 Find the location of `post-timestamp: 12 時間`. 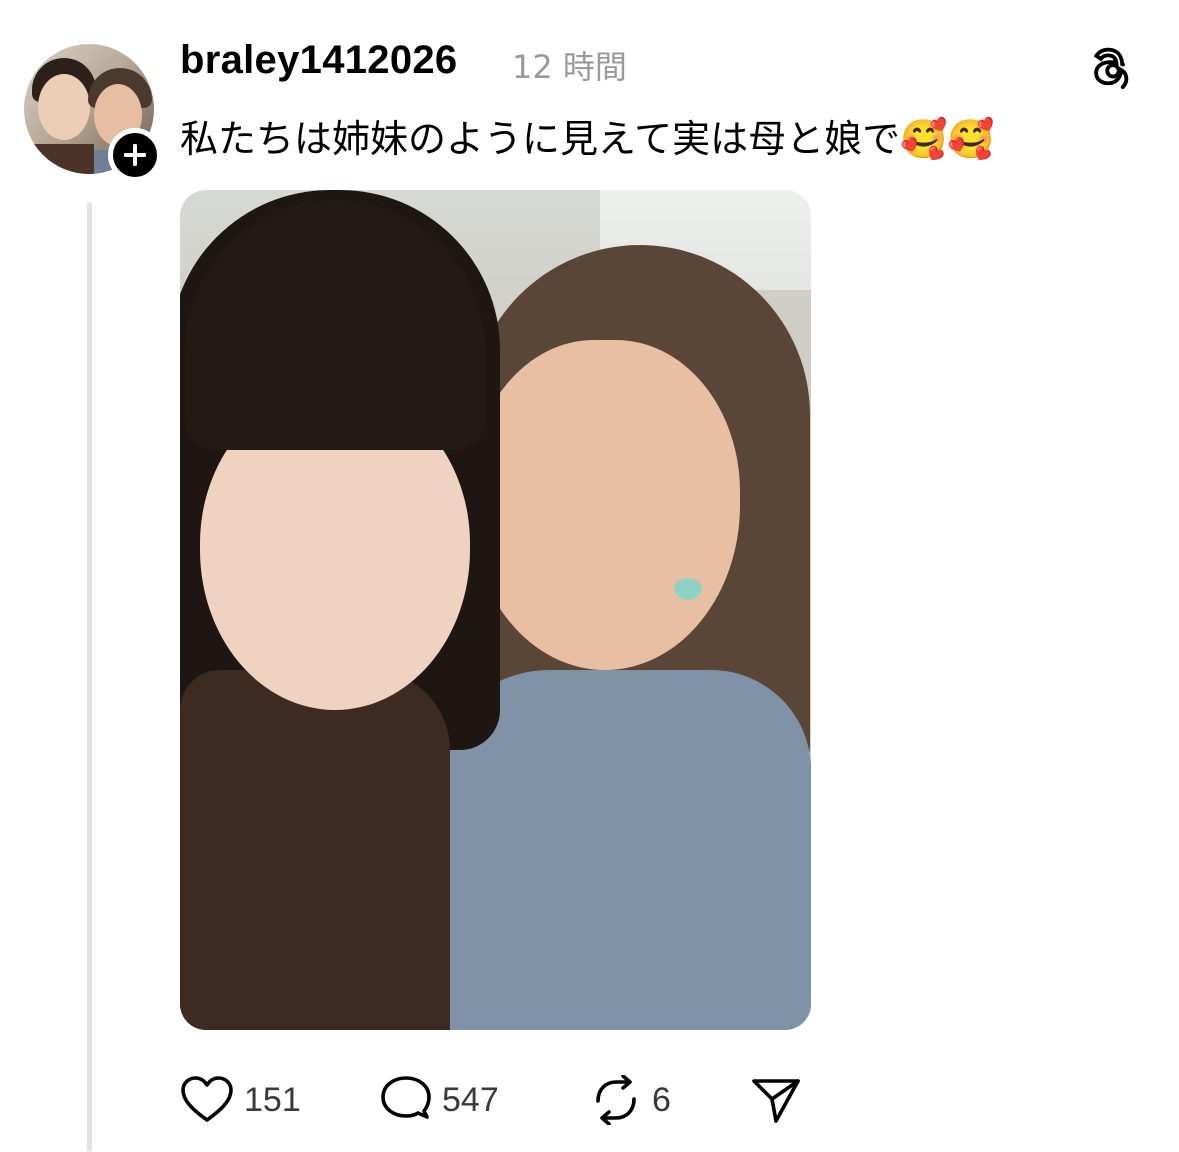

post-timestamp: 12 時間 is located at coordinates (569, 67).